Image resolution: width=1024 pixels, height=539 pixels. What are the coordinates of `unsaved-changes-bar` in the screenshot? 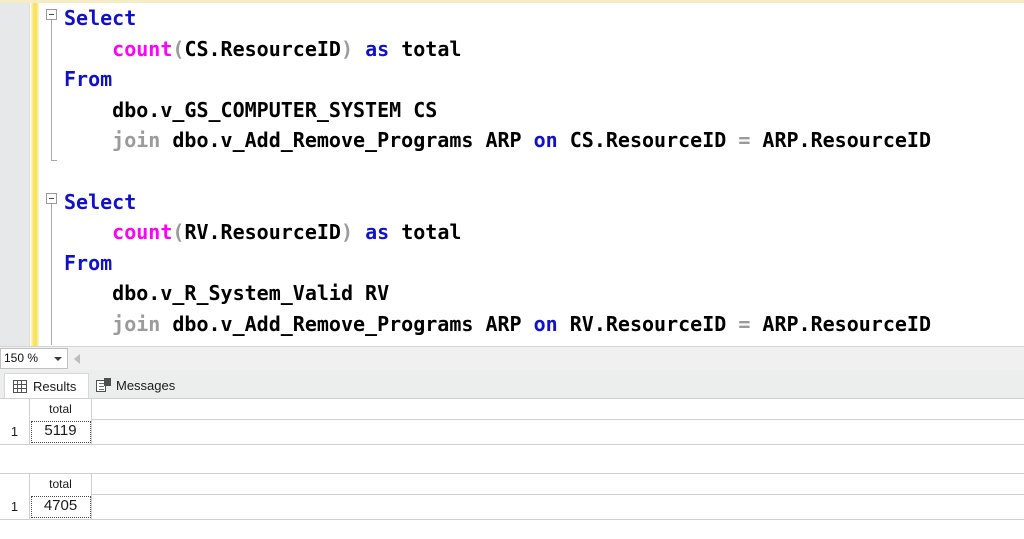 It's located at (35, 174).